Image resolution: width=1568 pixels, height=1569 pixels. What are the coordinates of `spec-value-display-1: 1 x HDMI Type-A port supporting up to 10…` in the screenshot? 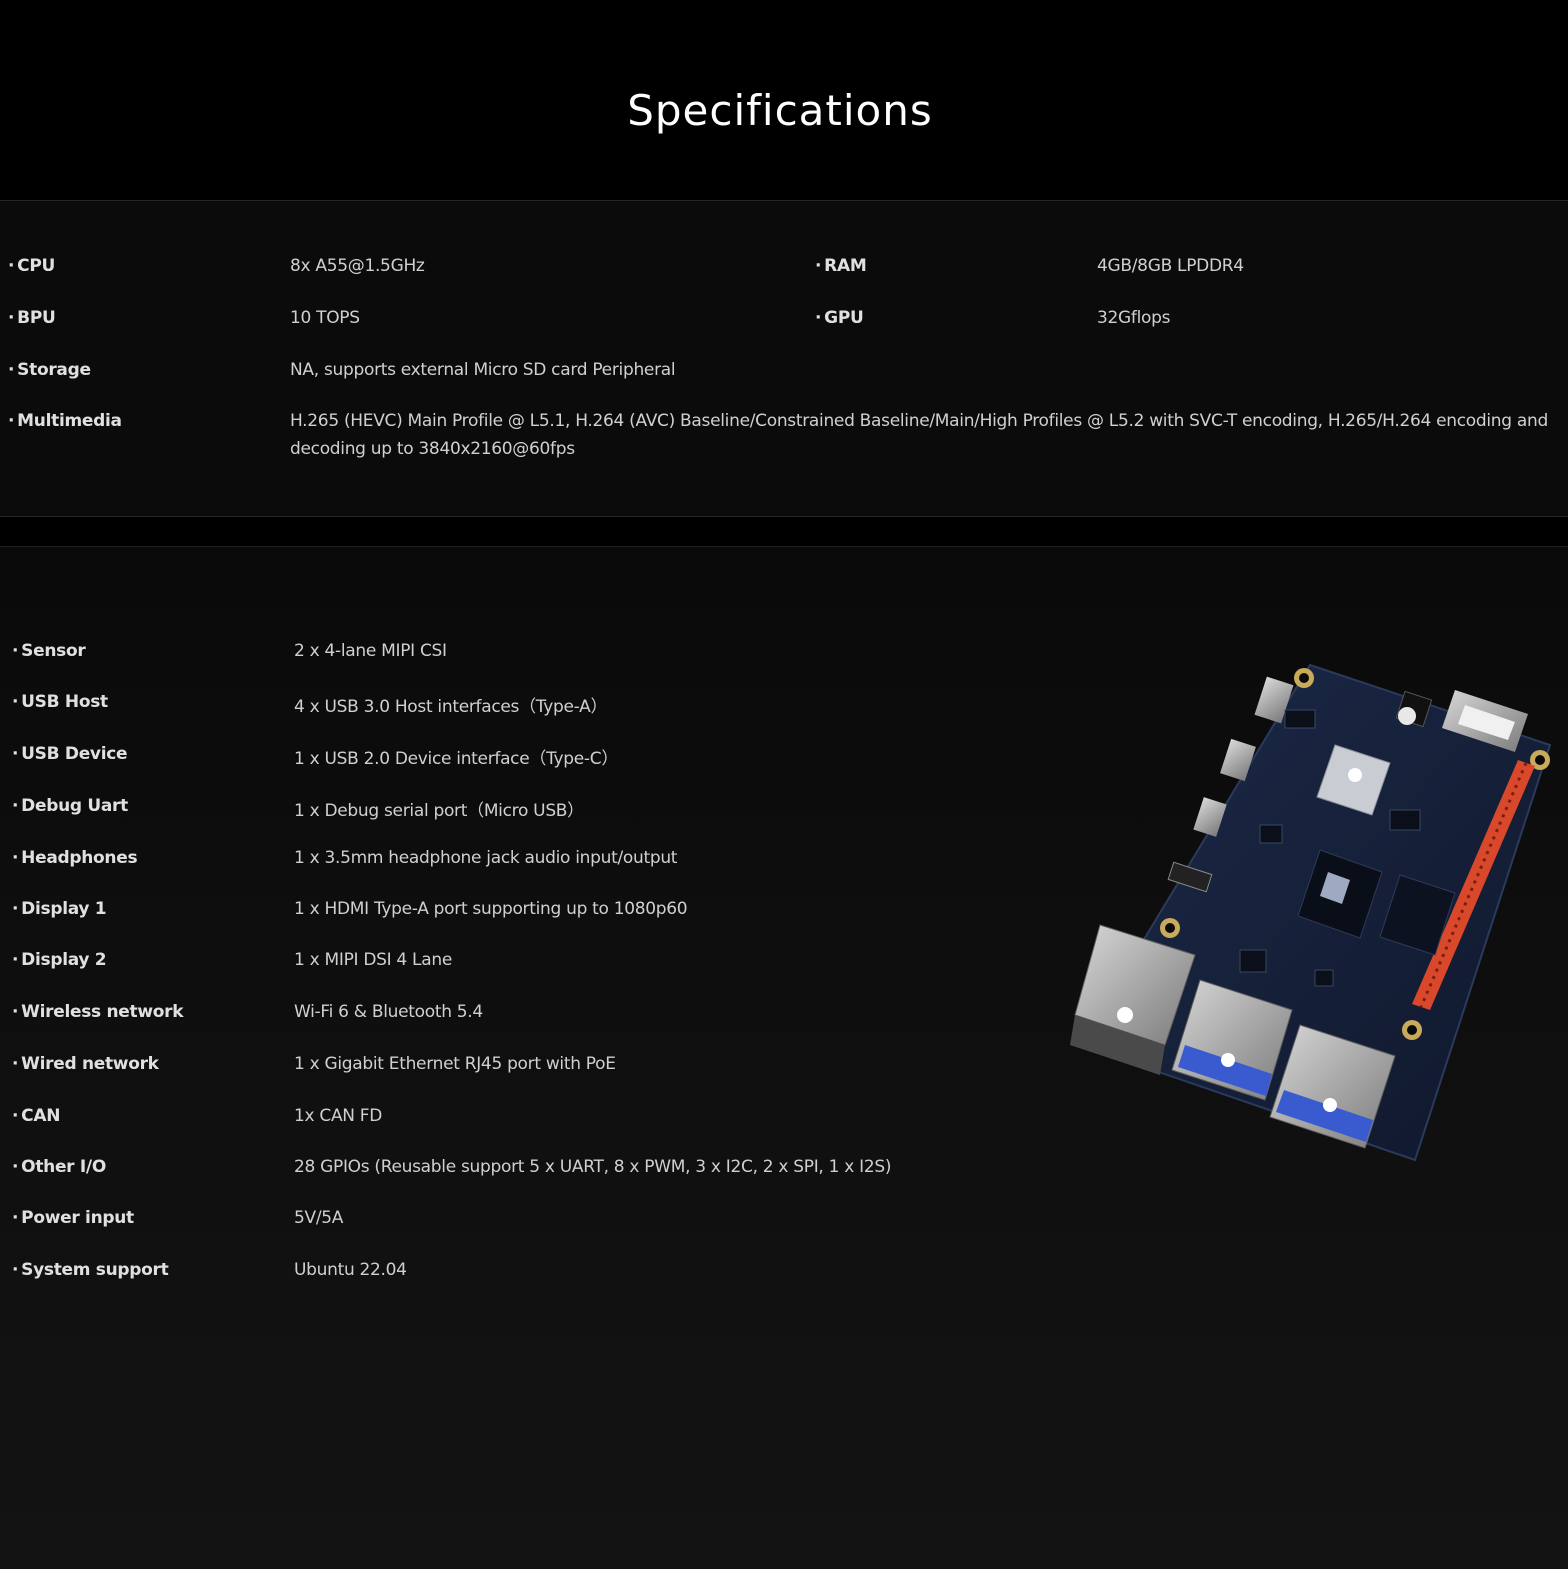 It's located at (491, 909).